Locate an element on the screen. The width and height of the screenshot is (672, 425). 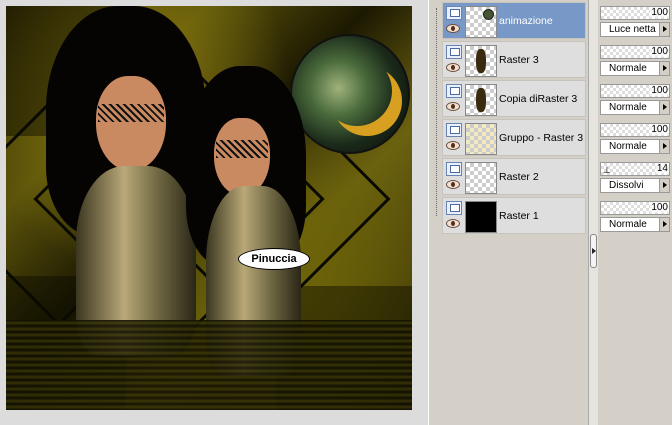
layer-row-raster-1: Raster 1 is located at coordinates (514, 215).